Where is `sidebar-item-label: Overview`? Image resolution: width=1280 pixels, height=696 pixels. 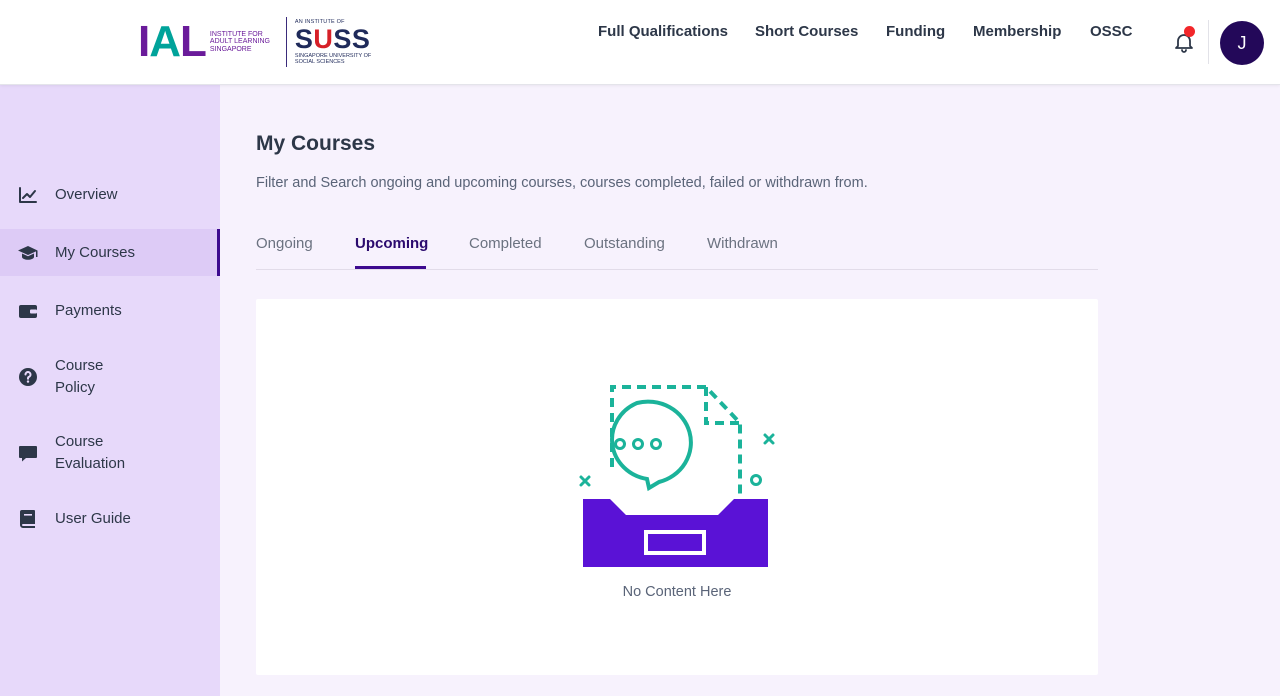
sidebar-item-label: Overview is located at coordinates (86, 194).